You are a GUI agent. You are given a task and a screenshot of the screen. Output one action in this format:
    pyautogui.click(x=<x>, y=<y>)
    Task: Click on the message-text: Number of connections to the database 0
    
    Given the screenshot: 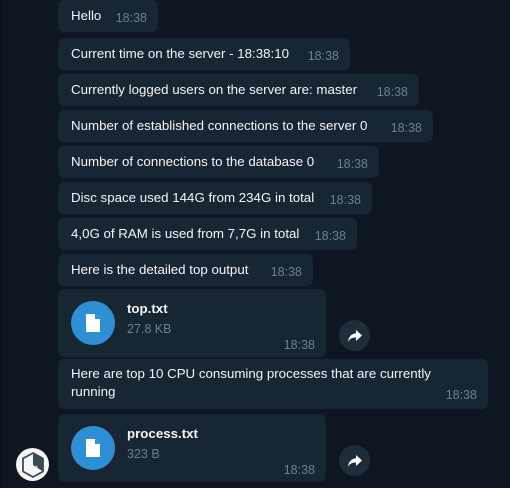 What is the action you would take?
    pyautogui.click(x=193, y=161)
    